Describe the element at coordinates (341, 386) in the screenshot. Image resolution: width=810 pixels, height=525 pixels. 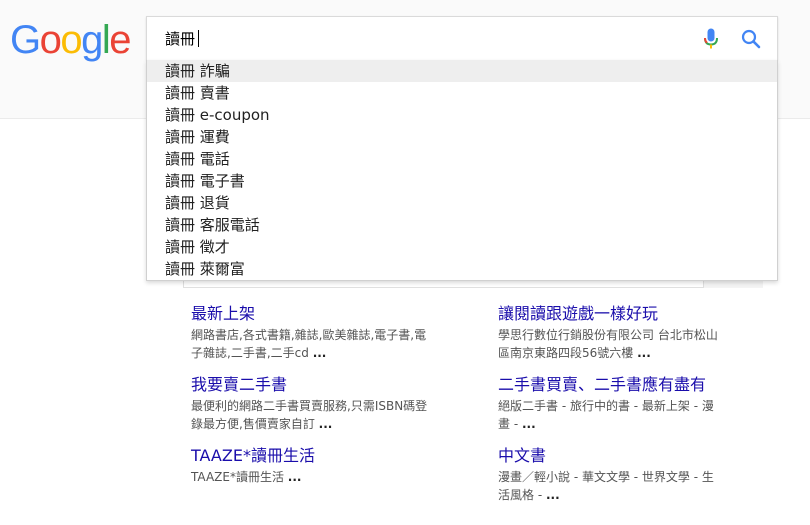
I see `sitelink-title: 我要賣二手書` at that location.